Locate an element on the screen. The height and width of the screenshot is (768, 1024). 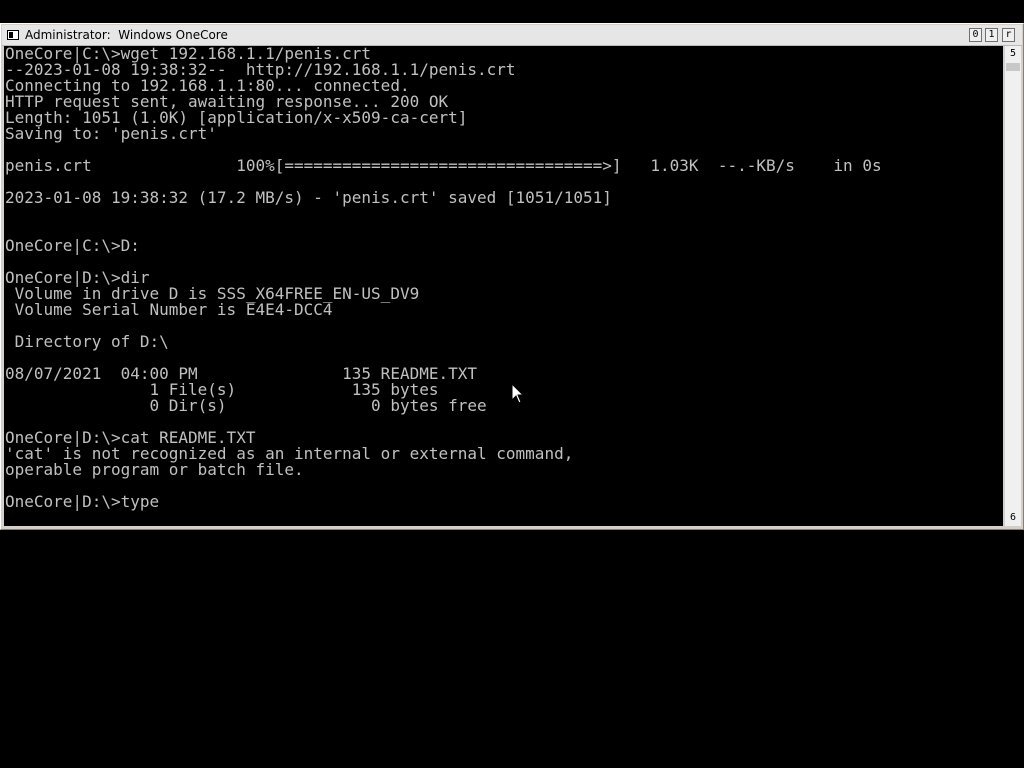
console-line: OneCore|C:\>D: is located at coordinates (72, 245).